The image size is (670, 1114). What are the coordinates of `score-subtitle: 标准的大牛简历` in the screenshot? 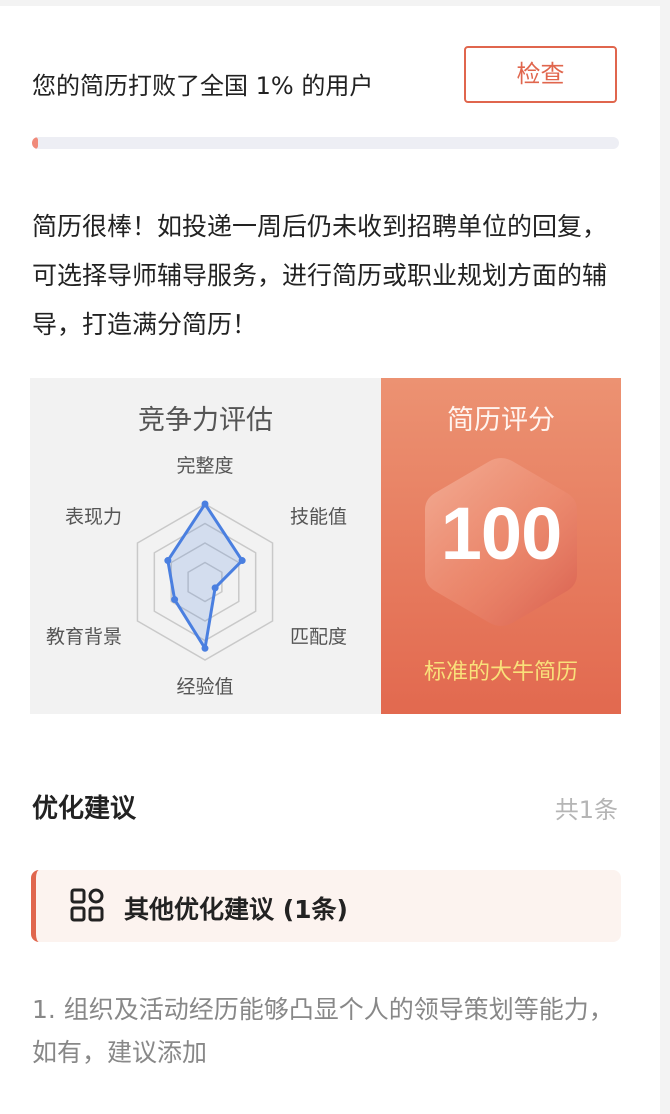 It's located at (500, 672).